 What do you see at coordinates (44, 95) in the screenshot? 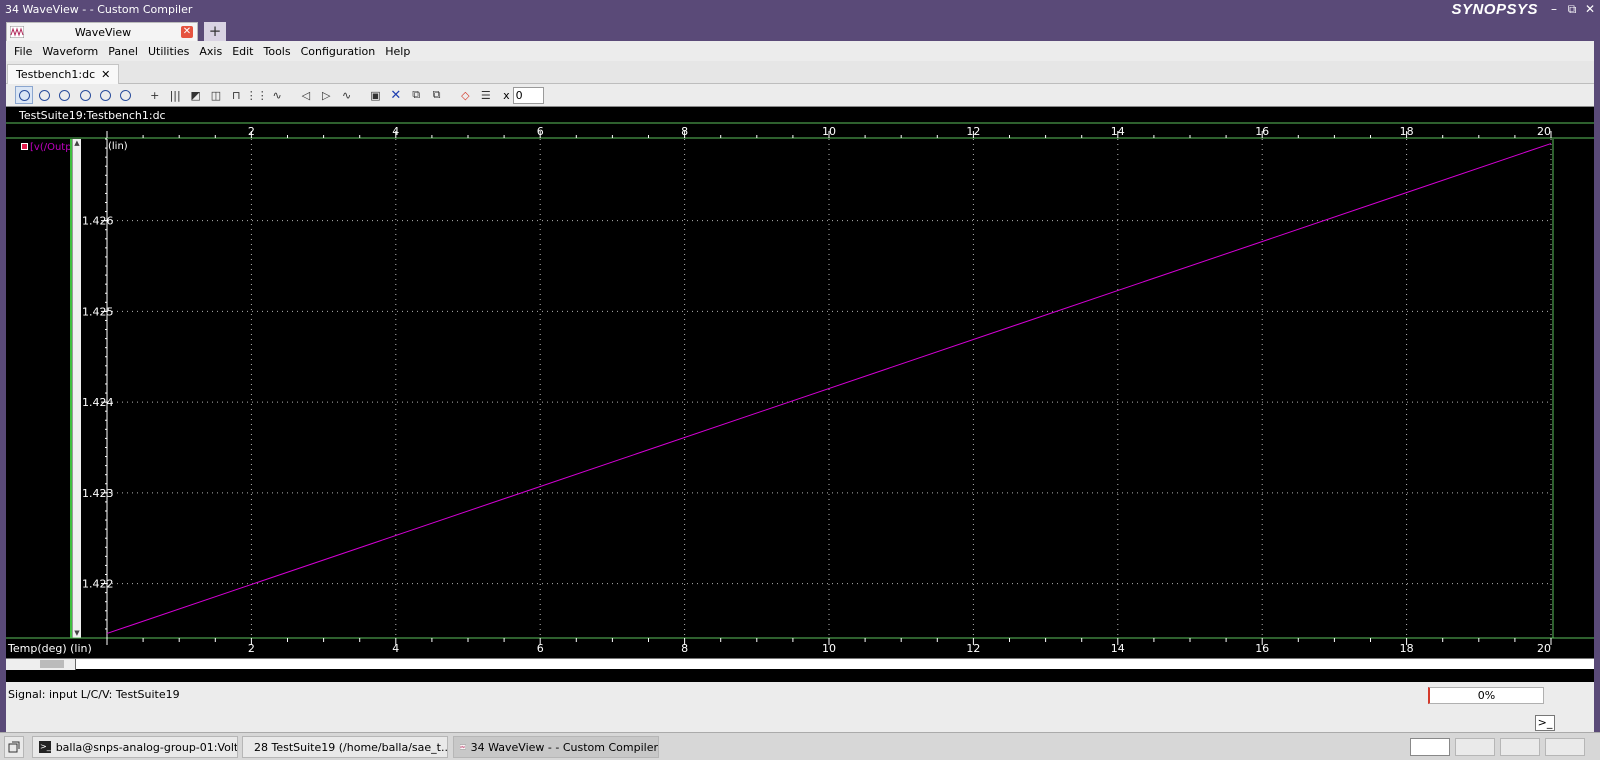
I see `zoom-in-icon` at bounding box center [44, 95].